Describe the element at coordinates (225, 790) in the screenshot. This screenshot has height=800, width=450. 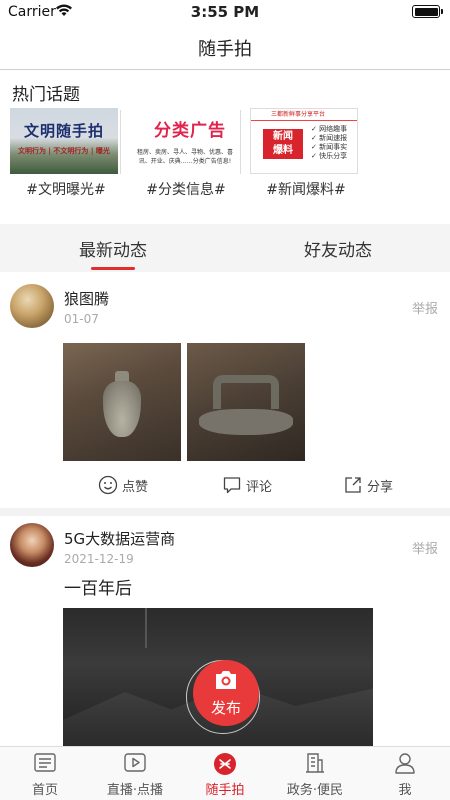
I see `tabbar-label: 随手拍` at that location.